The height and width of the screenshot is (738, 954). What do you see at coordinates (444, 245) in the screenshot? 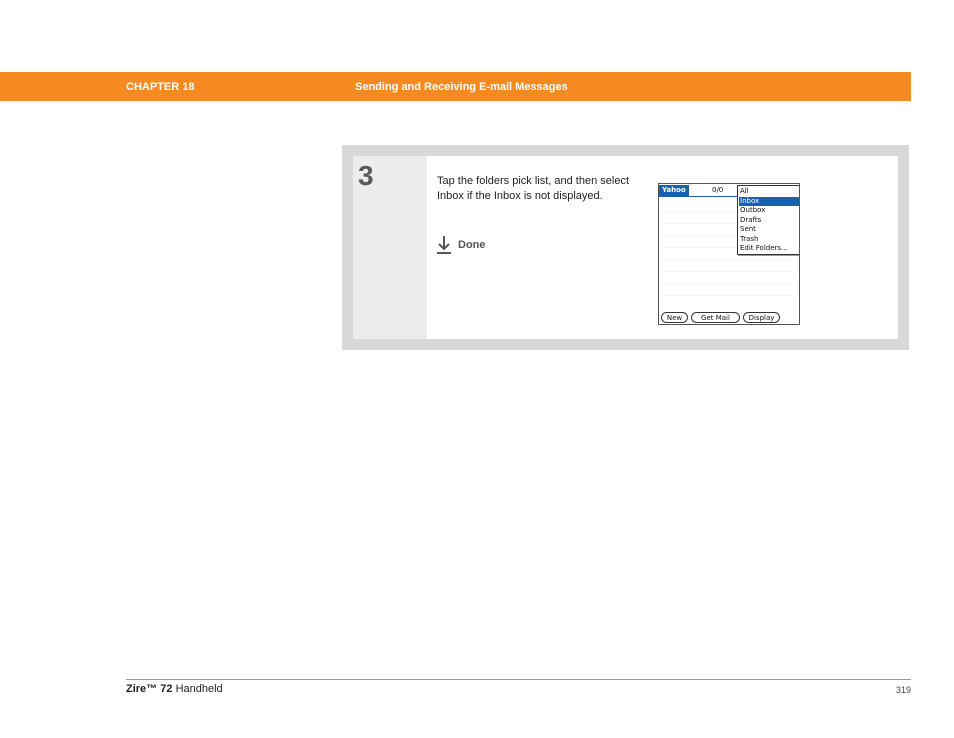
I see `down-arrow-done-icon` at bounding box center [444, 245].